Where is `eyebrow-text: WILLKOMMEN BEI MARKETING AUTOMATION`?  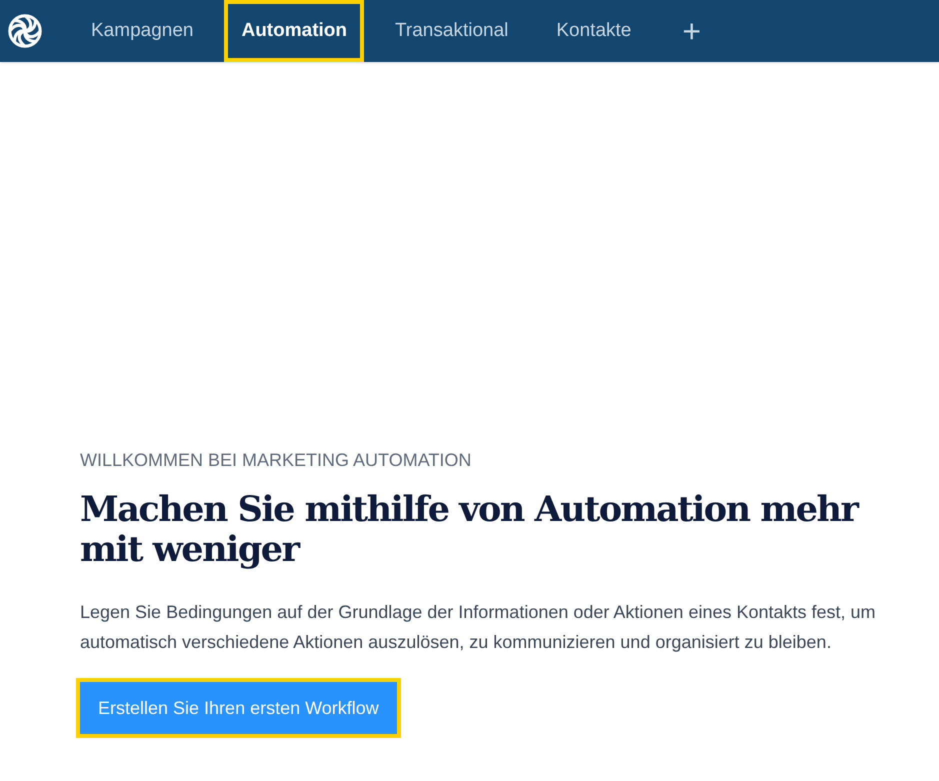 eyebrow-text: WILLKOMMEN BEI MARKETING AUTOMATION is located at coordinates (276, 460).